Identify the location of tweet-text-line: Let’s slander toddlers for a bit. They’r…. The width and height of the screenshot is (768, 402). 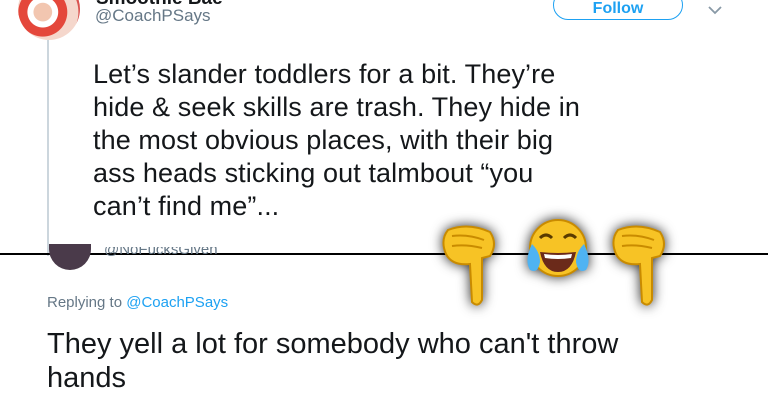
(324, 74).